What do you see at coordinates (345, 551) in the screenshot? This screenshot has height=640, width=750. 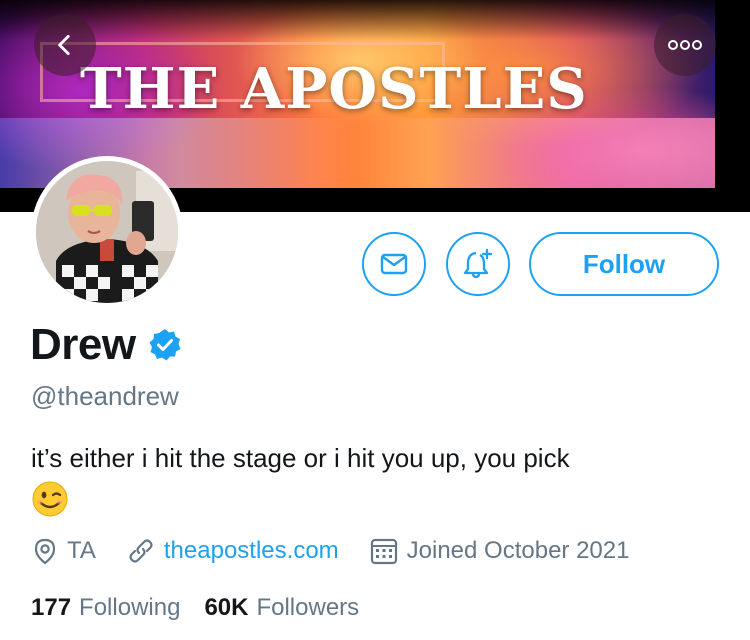 I see `profile-meta: TA theapostles.com Joined October 2021` at bounding box center [345, 551].